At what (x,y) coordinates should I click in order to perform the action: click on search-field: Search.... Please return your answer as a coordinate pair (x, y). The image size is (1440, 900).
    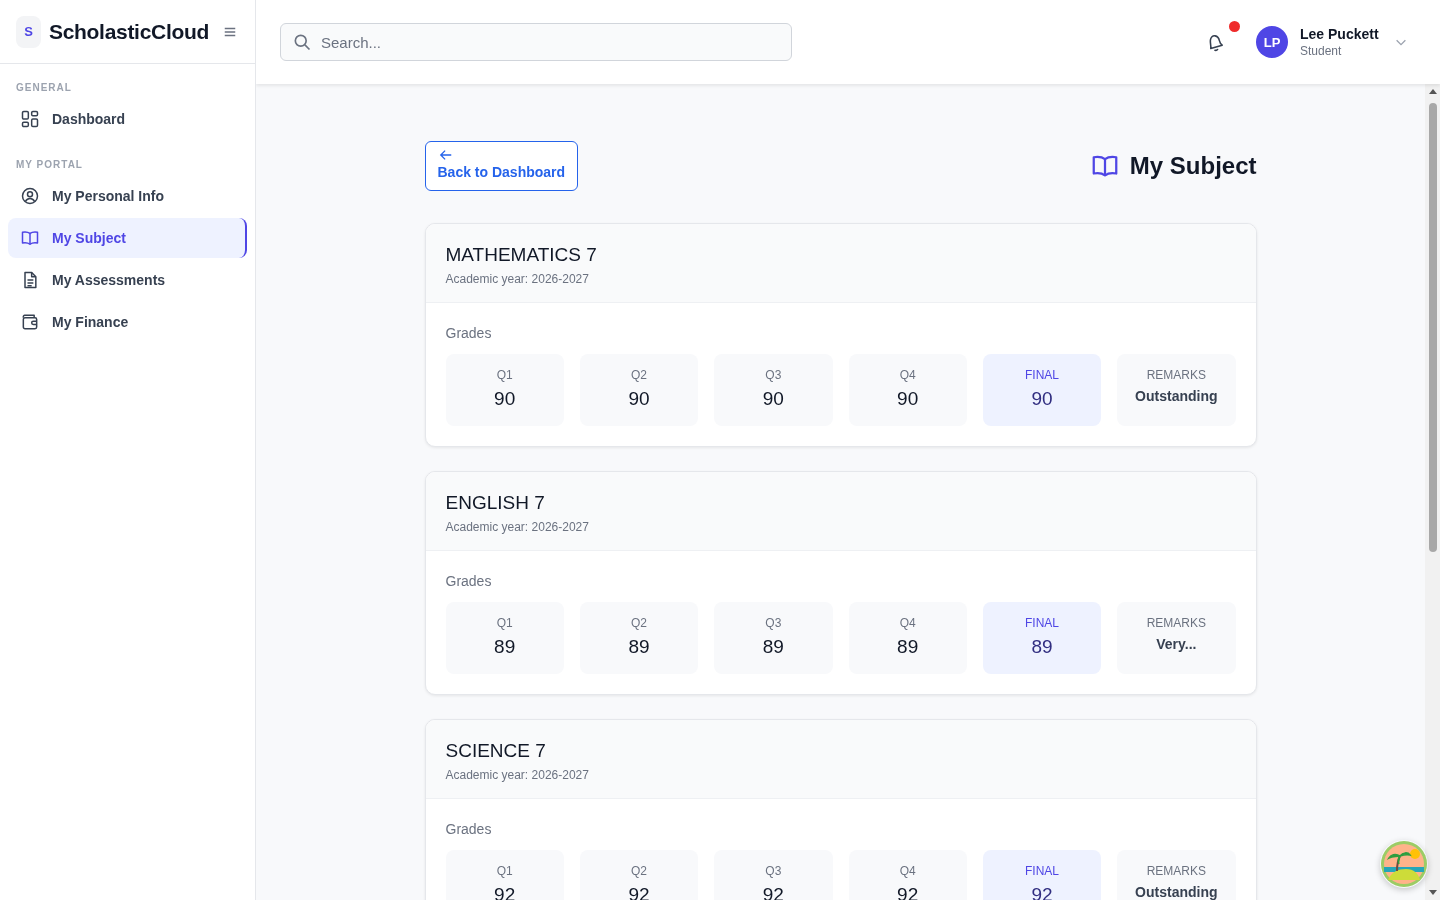
    Looking at the image, I should click on (536, 42).